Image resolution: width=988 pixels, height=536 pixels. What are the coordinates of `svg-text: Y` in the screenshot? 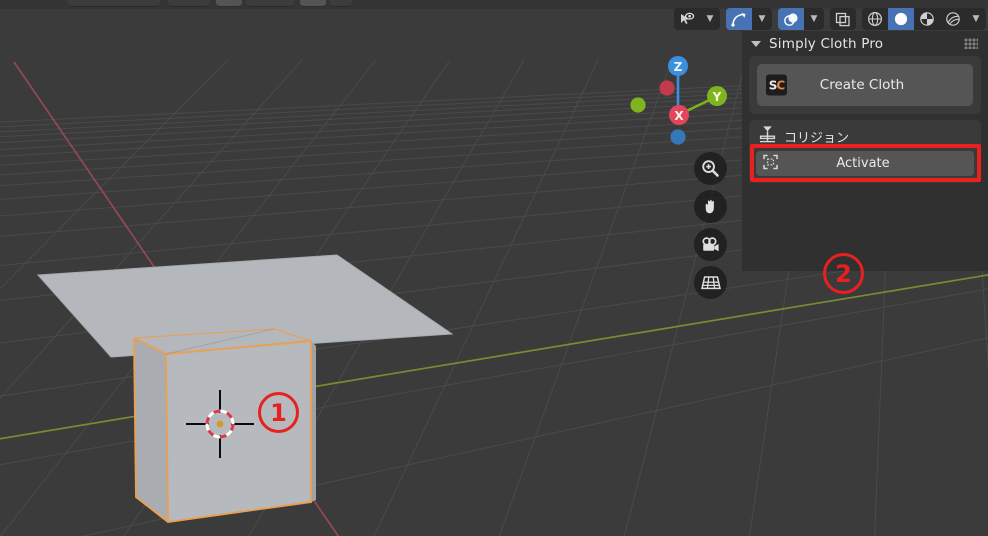 It's located at (717, 97).